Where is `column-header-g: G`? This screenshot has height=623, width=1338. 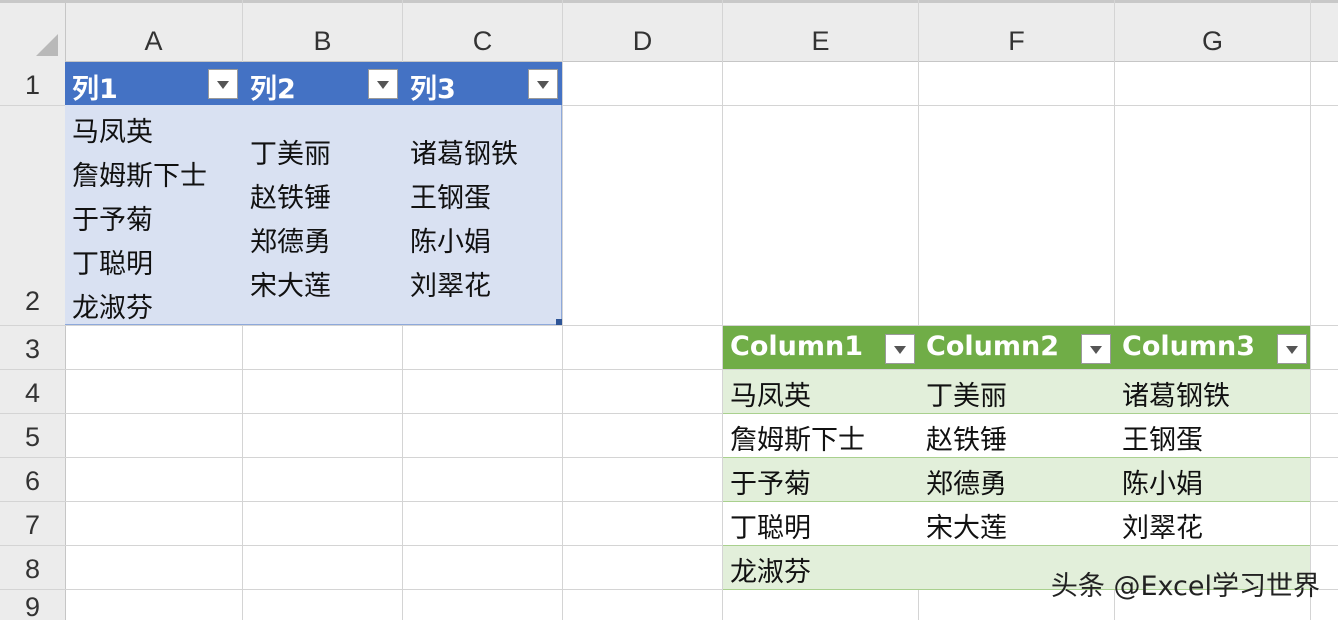 column-header-g: G is located at coordinates (1212, 41).